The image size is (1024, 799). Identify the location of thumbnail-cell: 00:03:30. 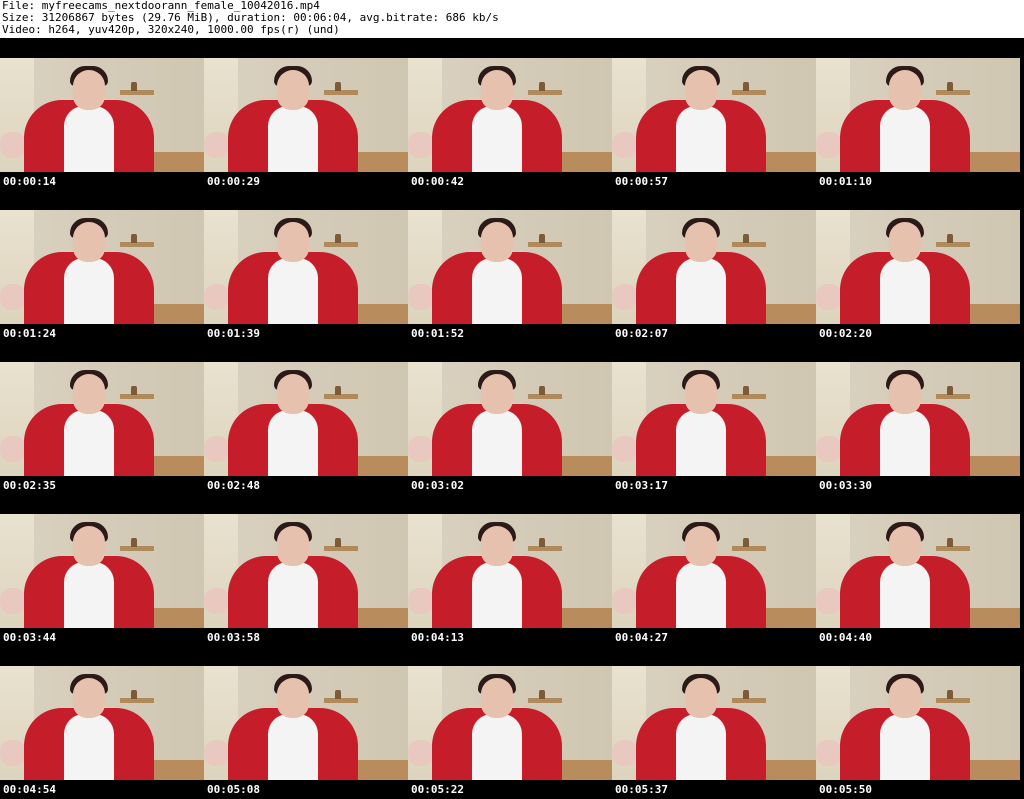
(918, 418).